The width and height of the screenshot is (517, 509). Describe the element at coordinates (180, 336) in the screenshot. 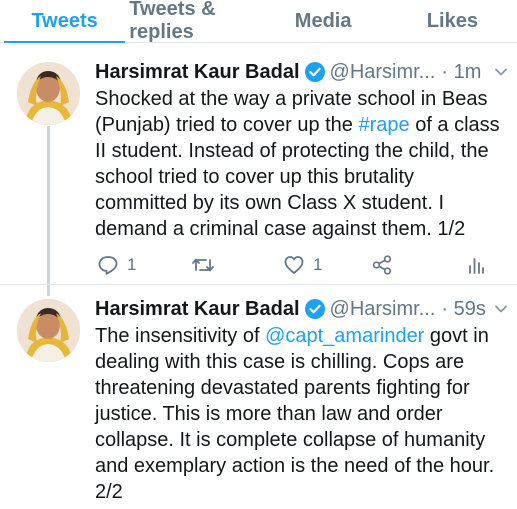

I see `tweet-text-part: The insensitivity of` at that location.